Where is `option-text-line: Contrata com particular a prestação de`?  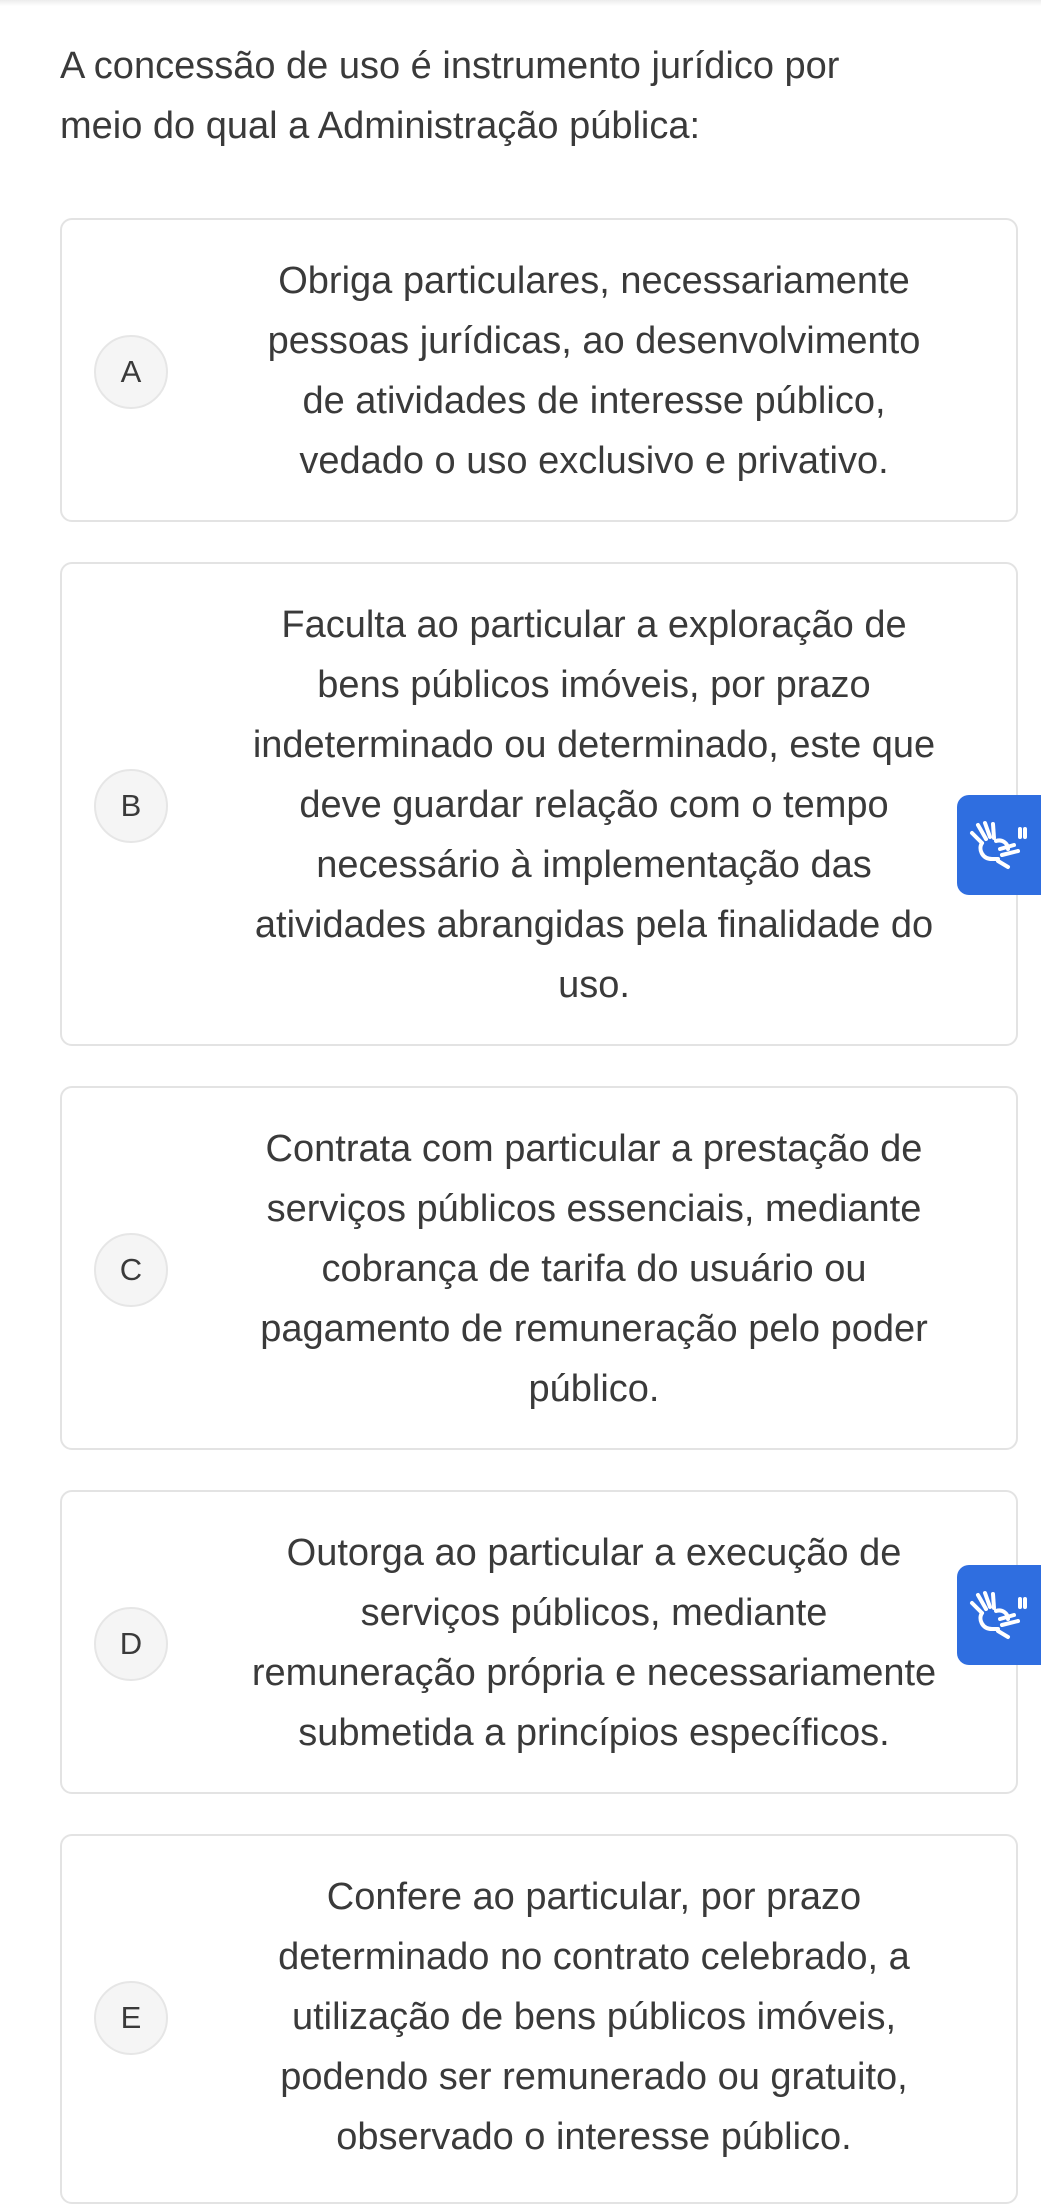
option-text-line: Contrata com particular a prestação de is located at coordinates (594, 1149).